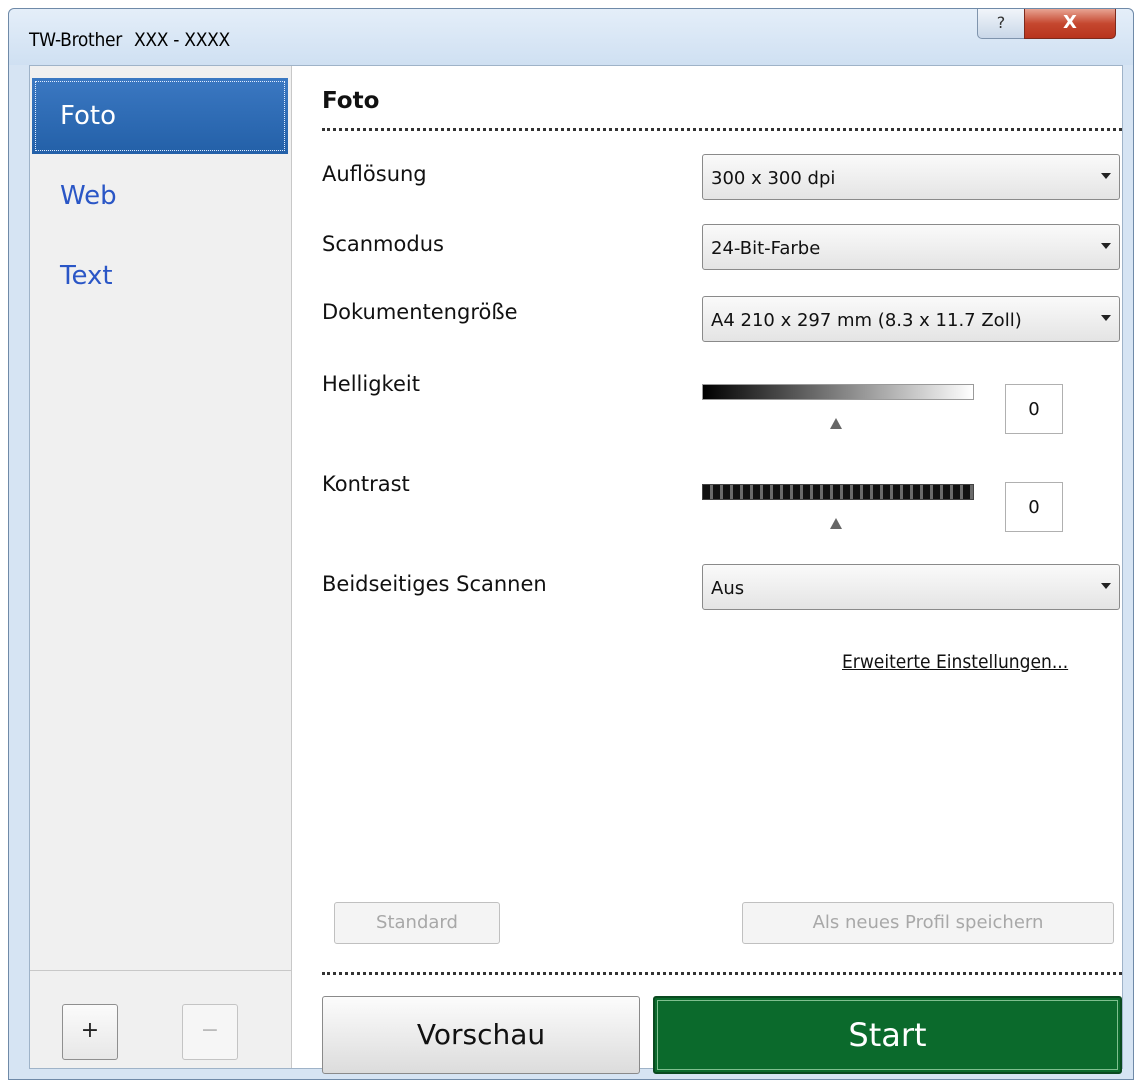 This screenshot has height=1088, width=1142. I want to click on remove-profile-button: −, so click(210, 1032).